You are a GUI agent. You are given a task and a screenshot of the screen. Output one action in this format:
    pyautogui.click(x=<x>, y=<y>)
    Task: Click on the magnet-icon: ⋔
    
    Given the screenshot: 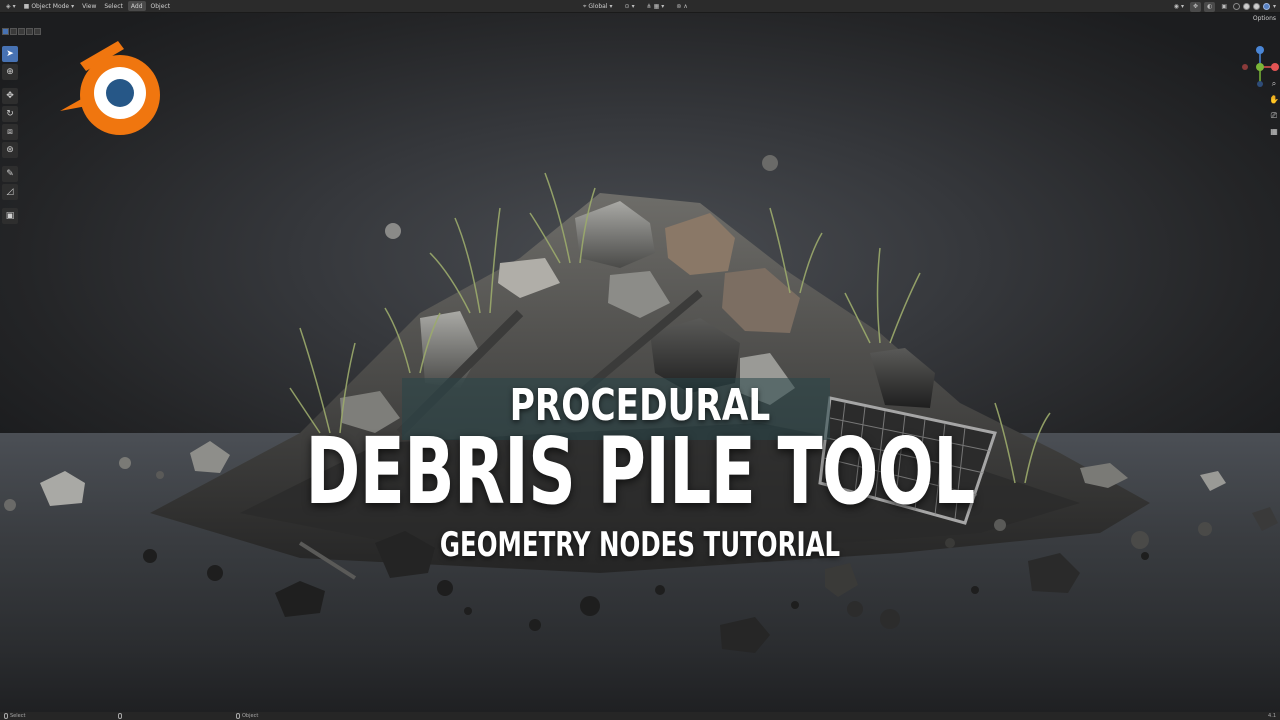 What is the action you would take?
    pyautogui.click(x=649, y=6)
    